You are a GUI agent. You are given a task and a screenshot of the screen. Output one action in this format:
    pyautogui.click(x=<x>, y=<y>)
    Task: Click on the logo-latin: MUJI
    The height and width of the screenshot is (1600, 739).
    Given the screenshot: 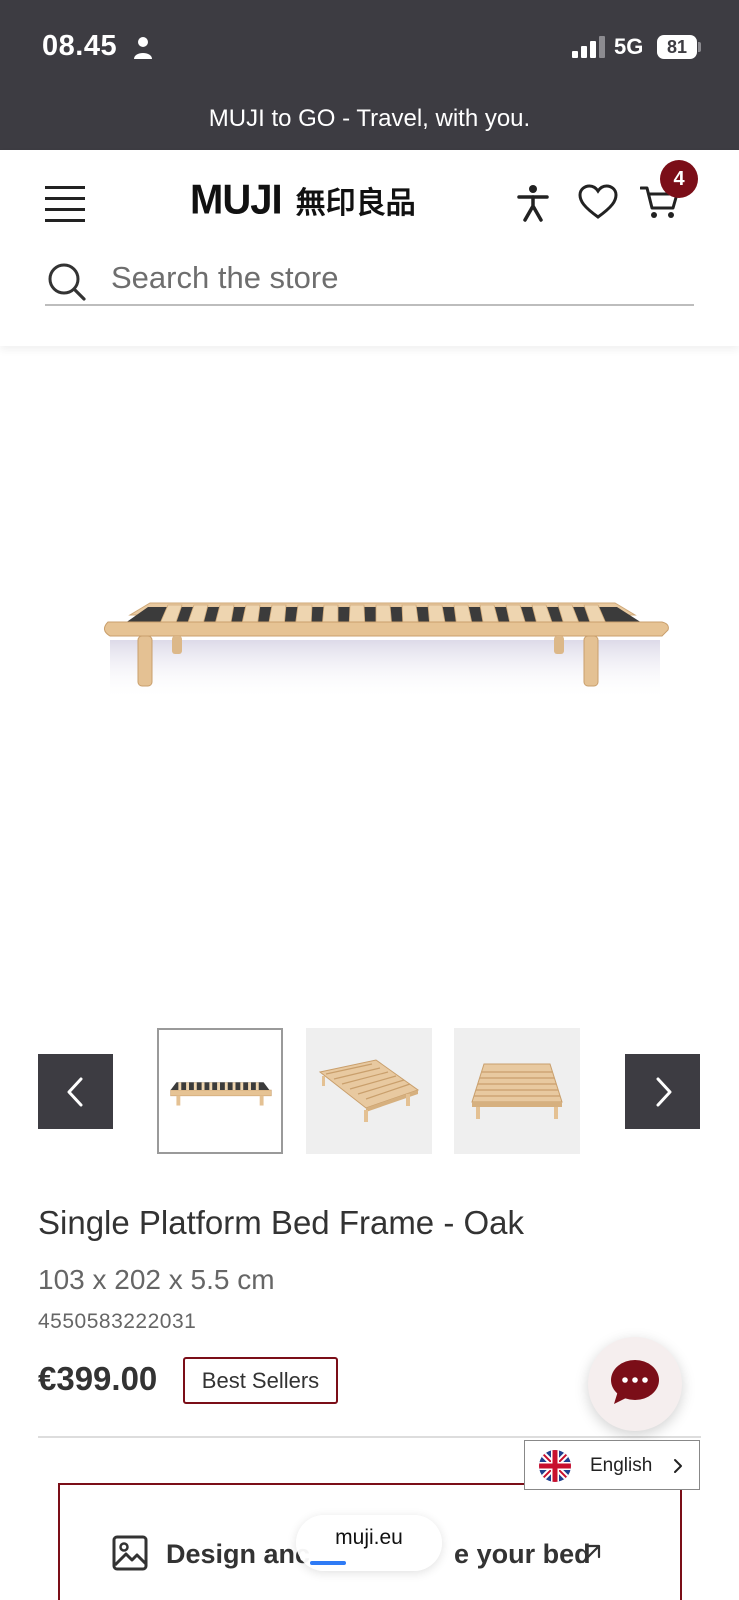 What is the action you would take?
    pyautogui.click(x=236, y=199)
    